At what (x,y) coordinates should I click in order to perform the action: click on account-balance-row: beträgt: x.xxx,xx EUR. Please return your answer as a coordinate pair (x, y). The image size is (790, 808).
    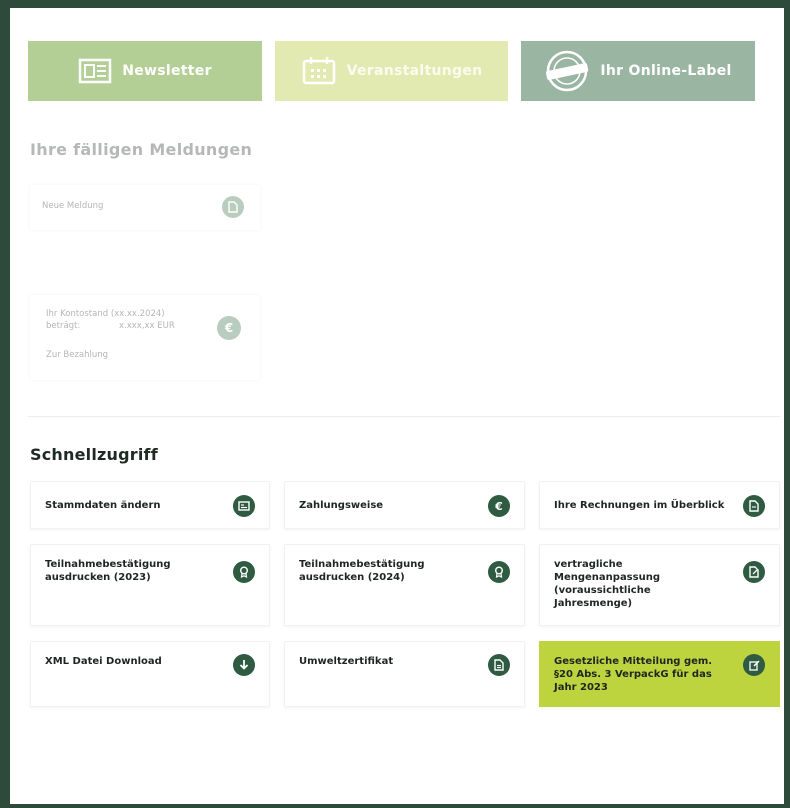
    Looking at the image, I should click on (121, 326).